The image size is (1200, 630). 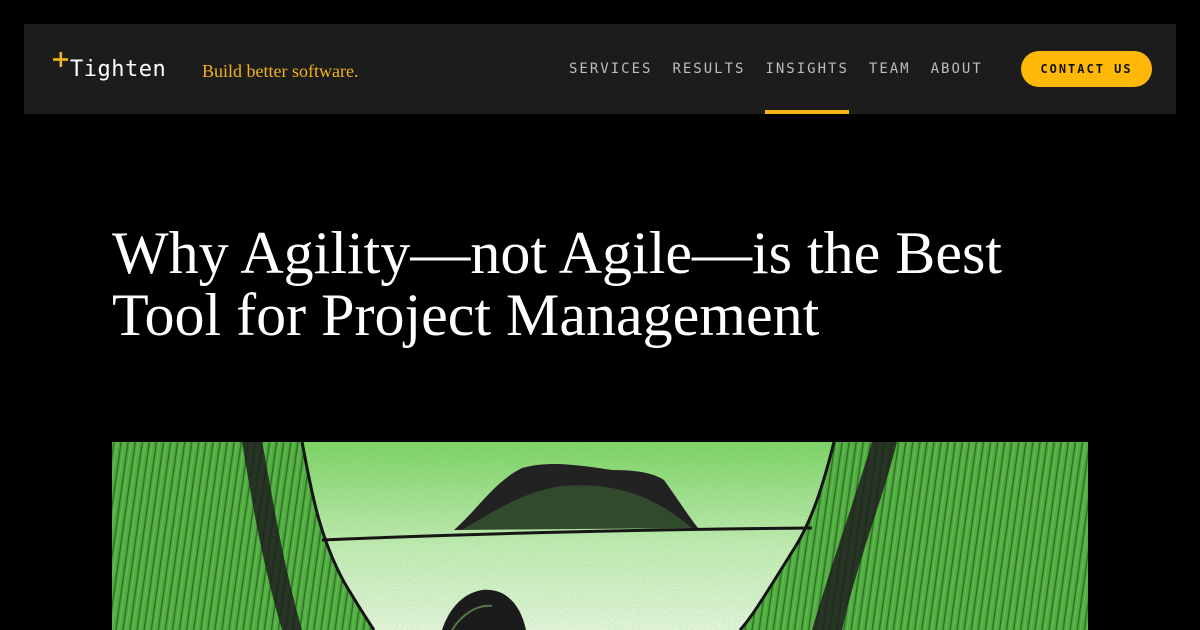 What do you see at coordinates (806, 69) in the screenshot?
I see `nav-insights: INSIGHTS` at bounding box center [806, 69].